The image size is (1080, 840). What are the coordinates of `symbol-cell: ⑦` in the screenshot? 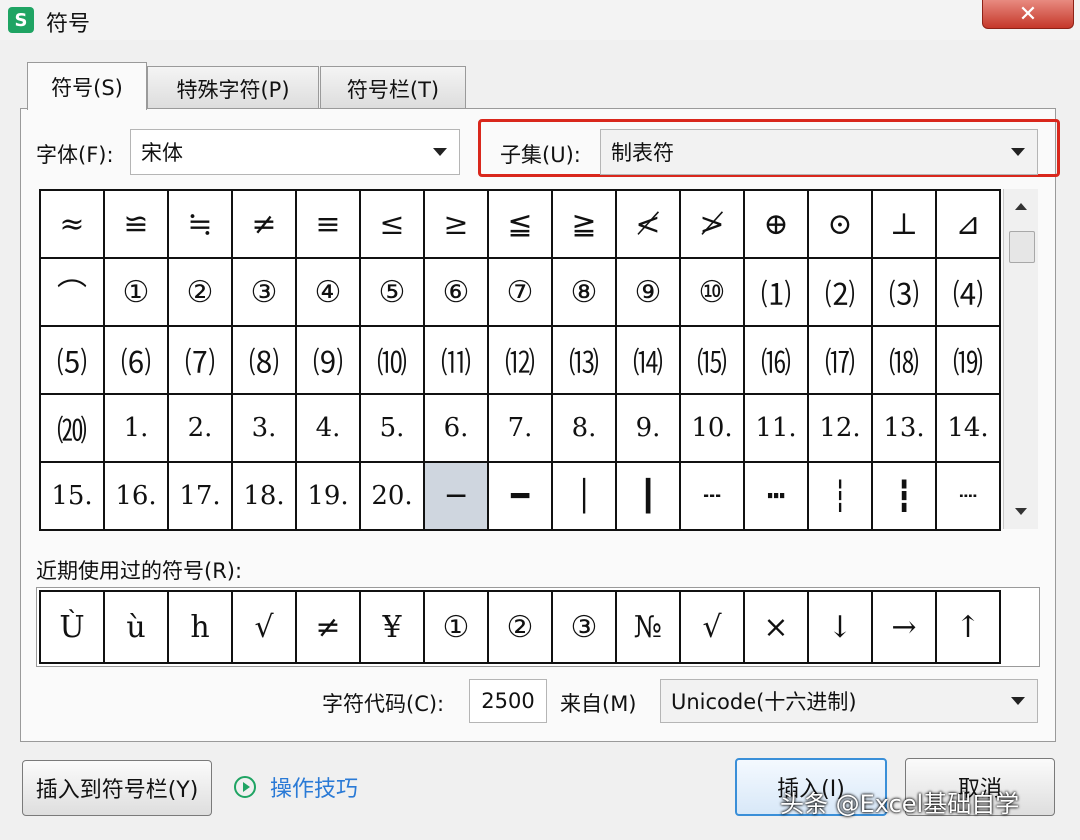 It's located at (521, 293).